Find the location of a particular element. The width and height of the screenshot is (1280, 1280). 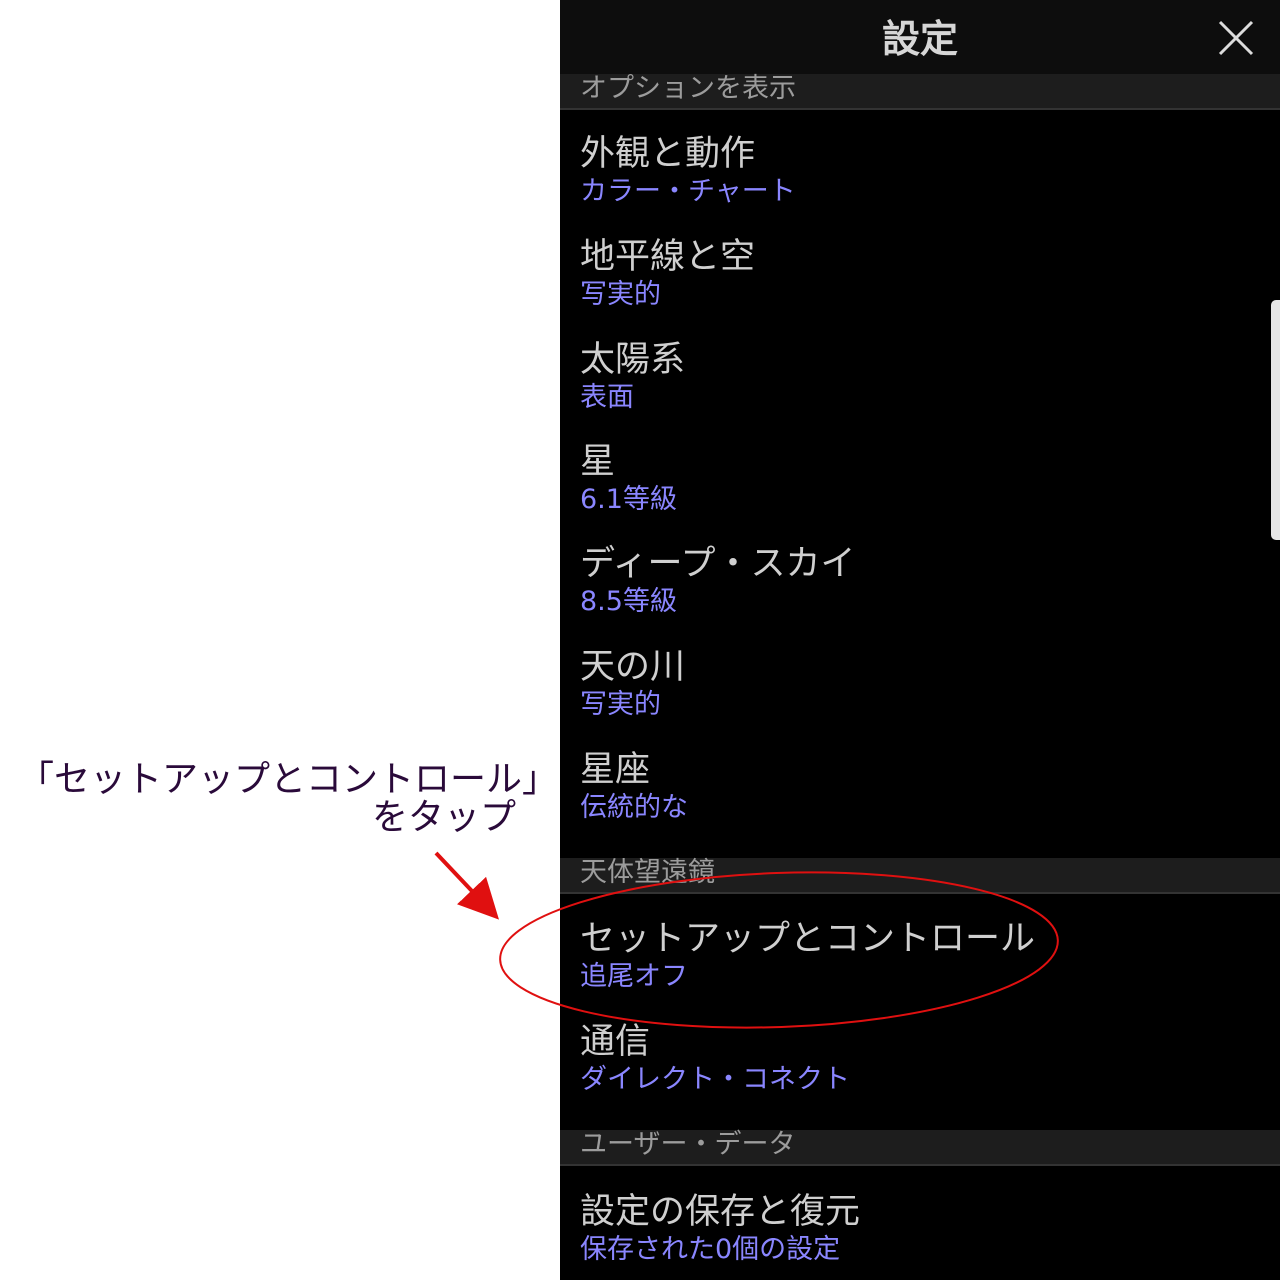

page-title: 設定 is located at coordinates (919, 39).